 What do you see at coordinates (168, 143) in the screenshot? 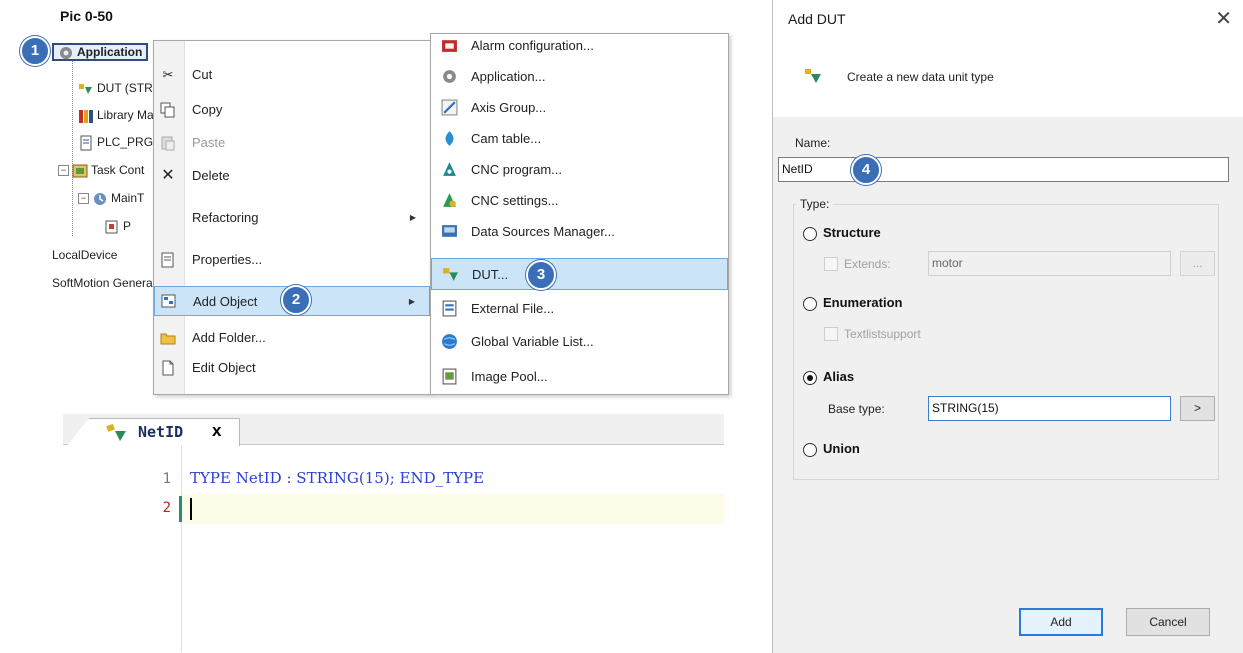
I see `paste-icon` at bounding box center [168, 143].